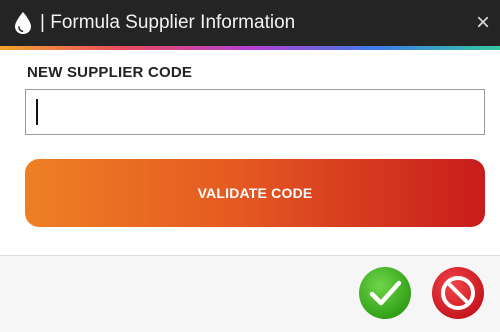  What do you see at coordinates (250, 48) in the screenshot?
I see `title-accent-bar` at bounding box center [250, 48].